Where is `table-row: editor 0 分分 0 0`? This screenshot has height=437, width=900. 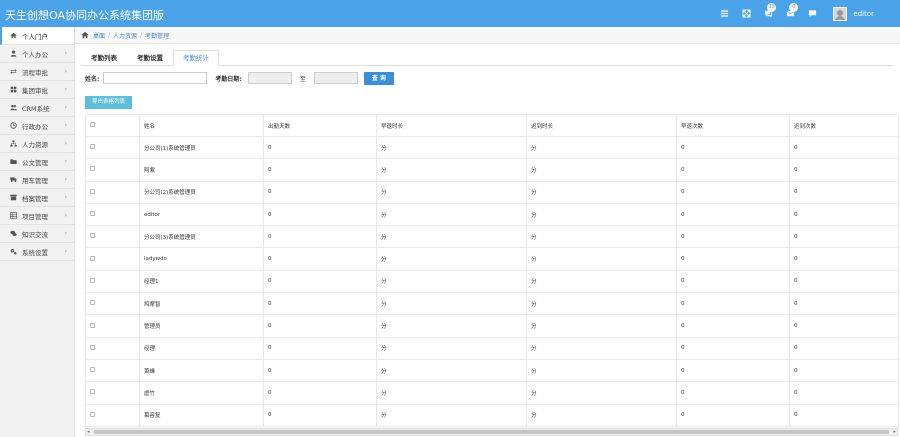 table-row: editor 0 分分 0 0 is located at coordinates (492, 214).